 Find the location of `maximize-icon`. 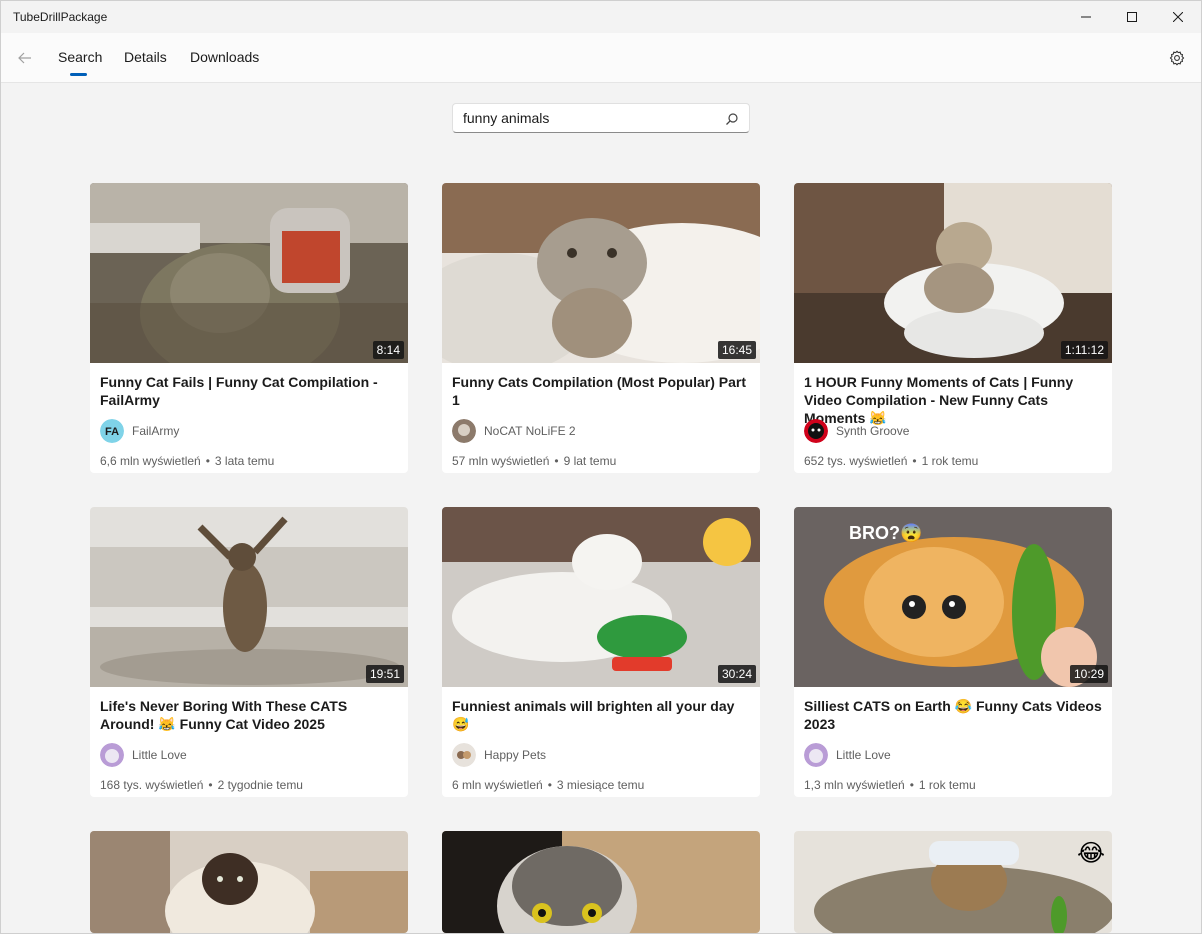

maximize-icon is located at coordinates (1132, 17).